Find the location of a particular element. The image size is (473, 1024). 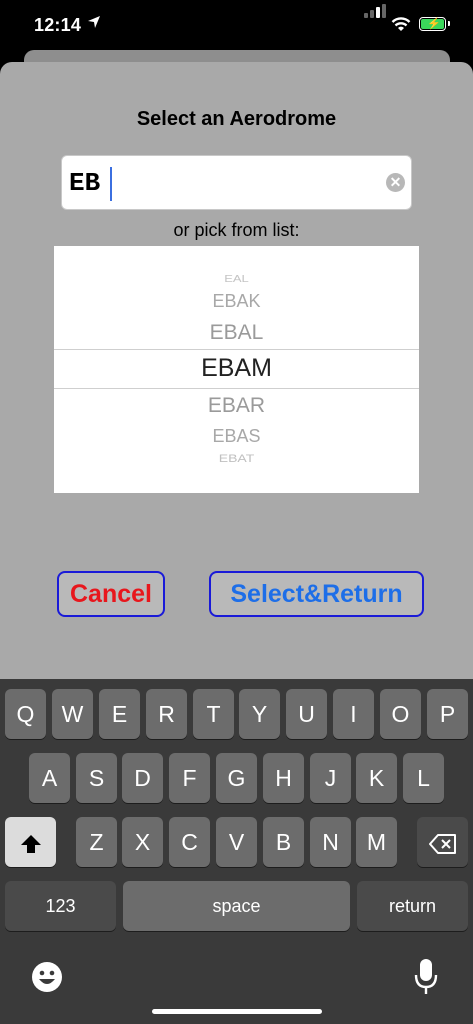

shift-arrow-icon is located at coordinates (30, 843).